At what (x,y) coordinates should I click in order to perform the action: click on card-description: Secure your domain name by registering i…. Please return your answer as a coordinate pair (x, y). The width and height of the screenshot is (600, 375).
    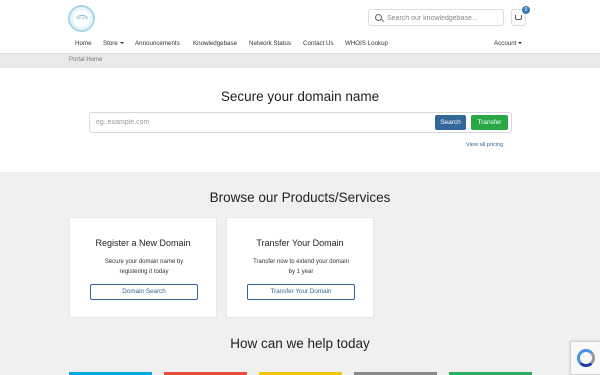
    Looking at the image, I should click on (144, 267).